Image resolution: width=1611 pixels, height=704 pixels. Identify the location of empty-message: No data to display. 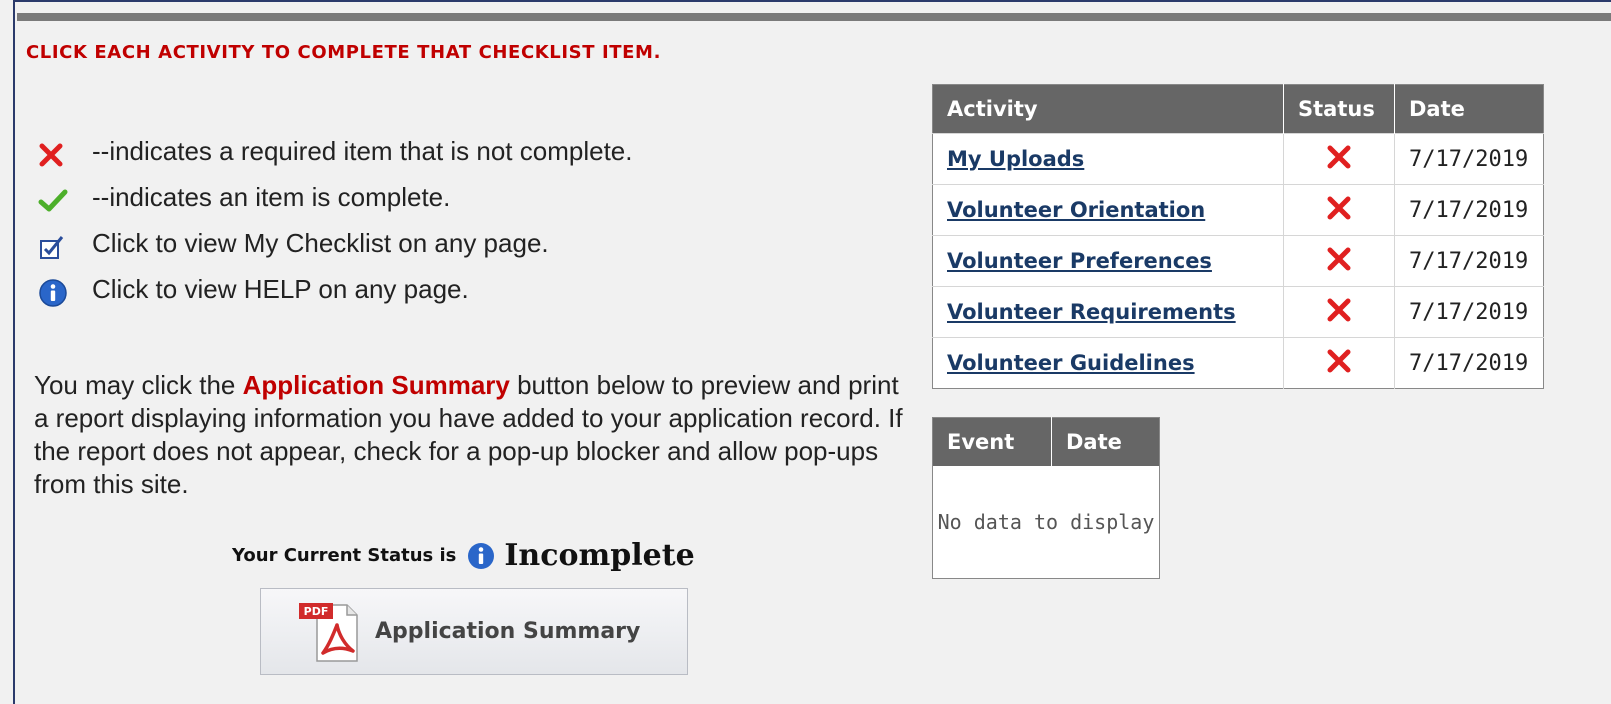
(1046, 522).